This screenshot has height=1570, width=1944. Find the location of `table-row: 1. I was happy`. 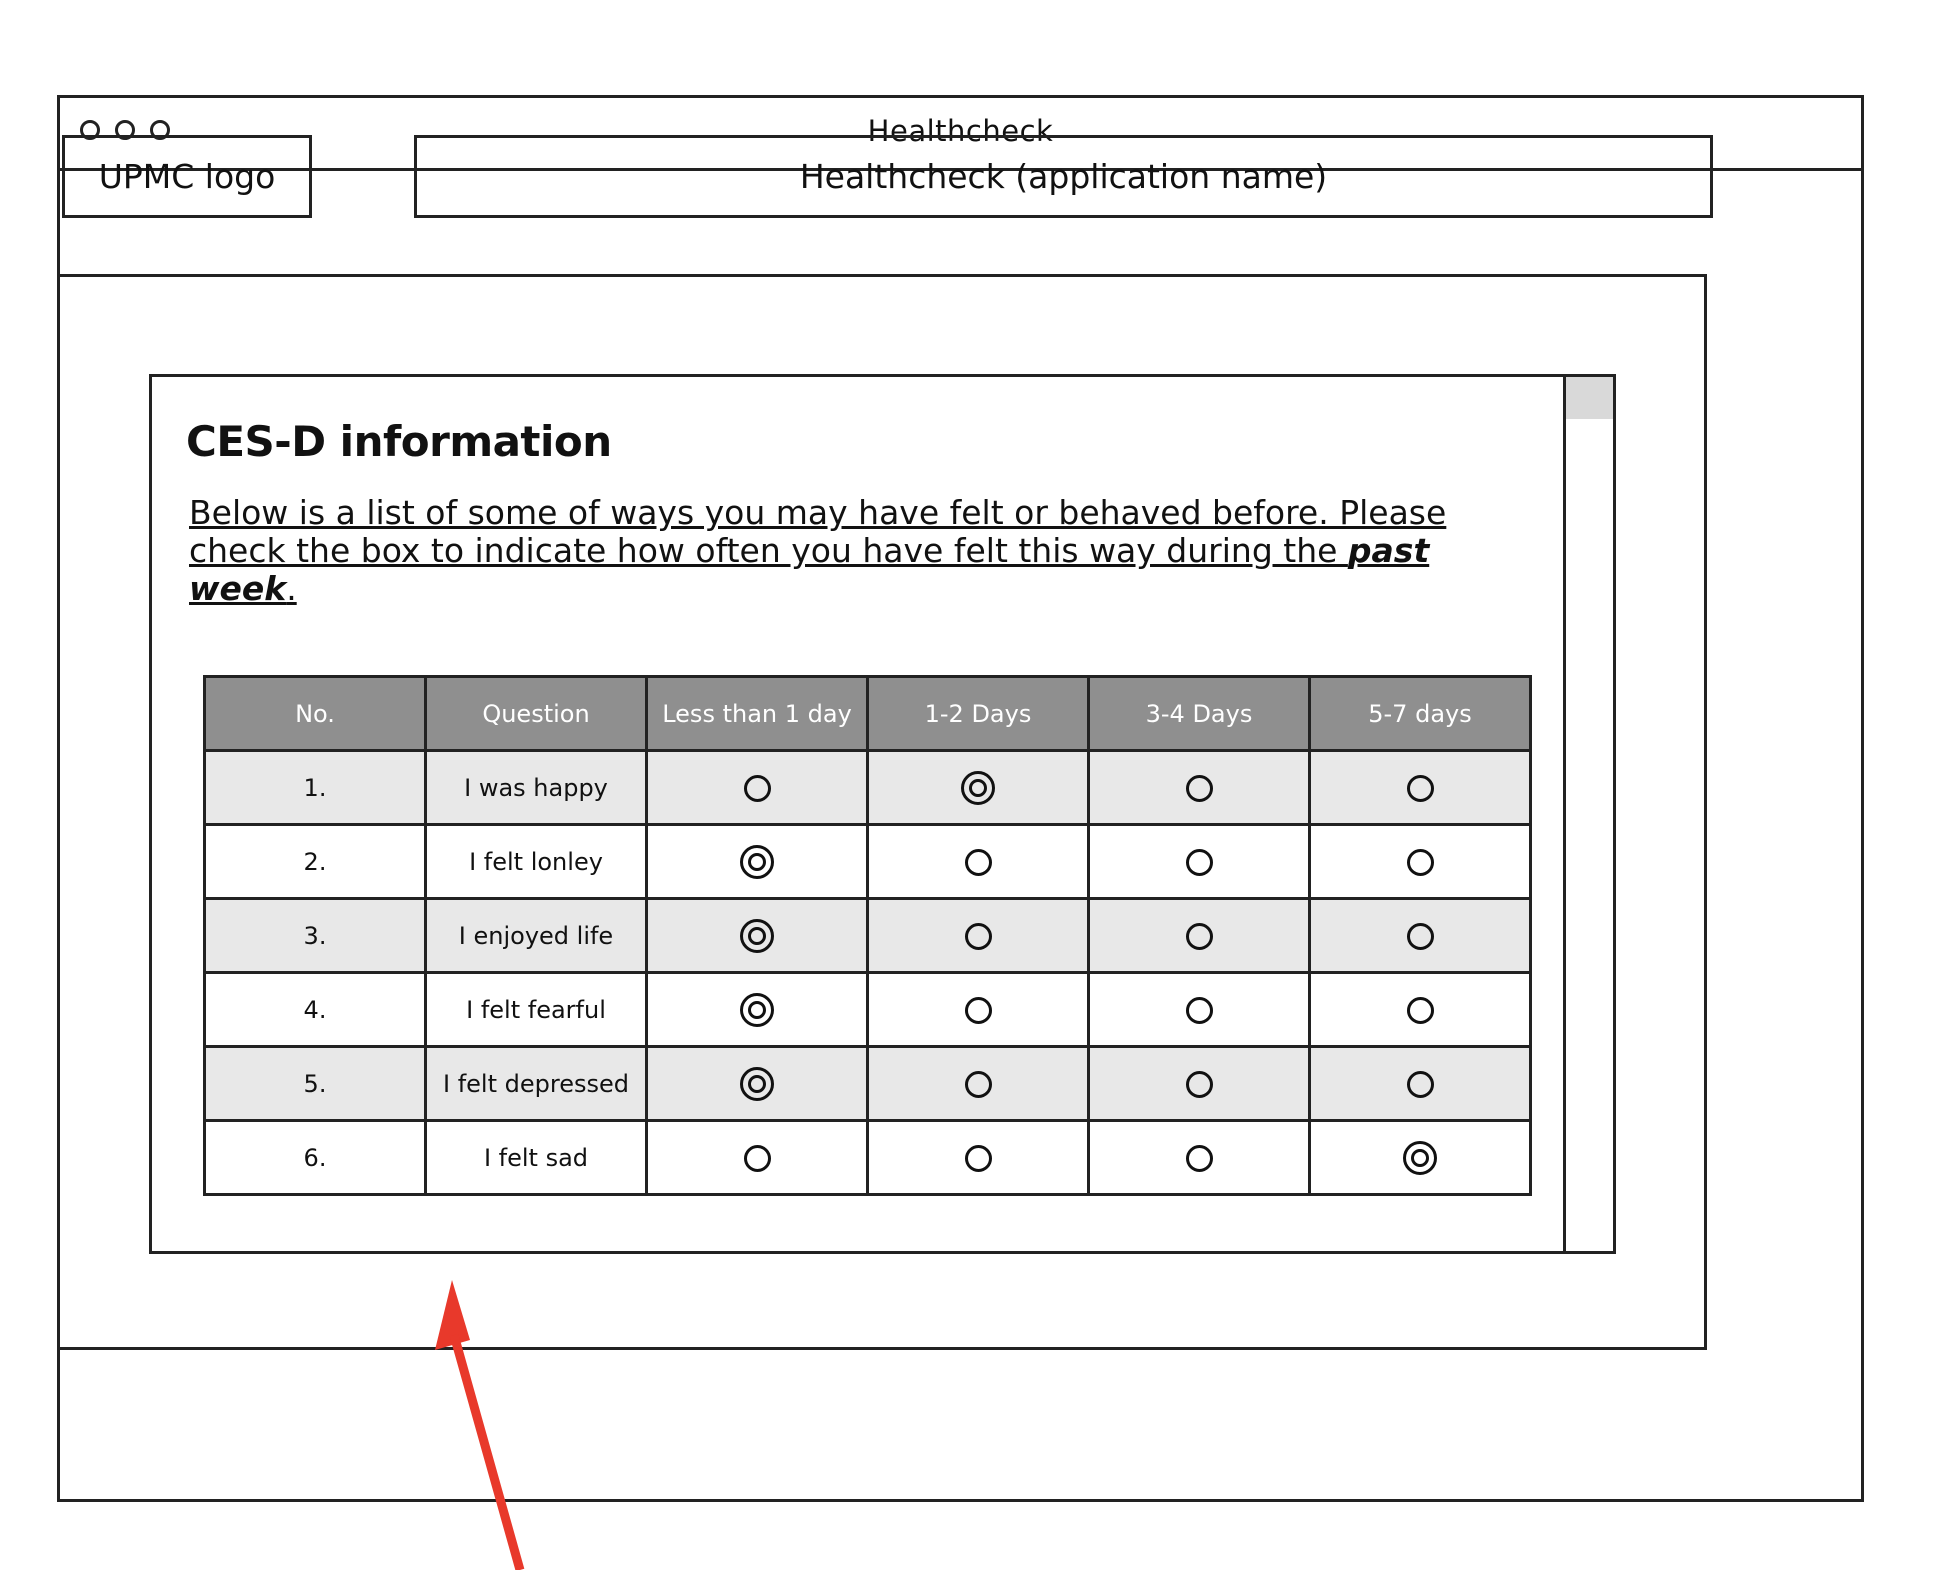

table-row: 1. I was happy is located at coordinates (867, 787).